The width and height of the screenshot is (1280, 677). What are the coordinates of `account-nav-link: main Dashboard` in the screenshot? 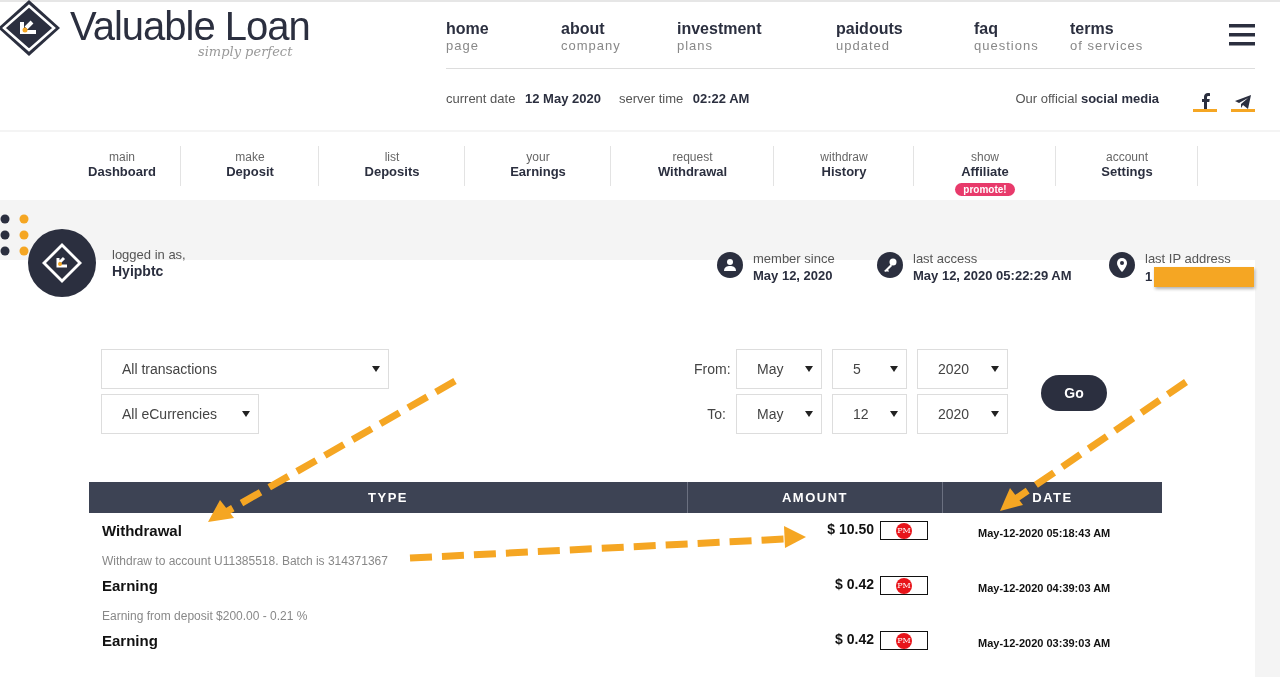 It's located at (122, 166).